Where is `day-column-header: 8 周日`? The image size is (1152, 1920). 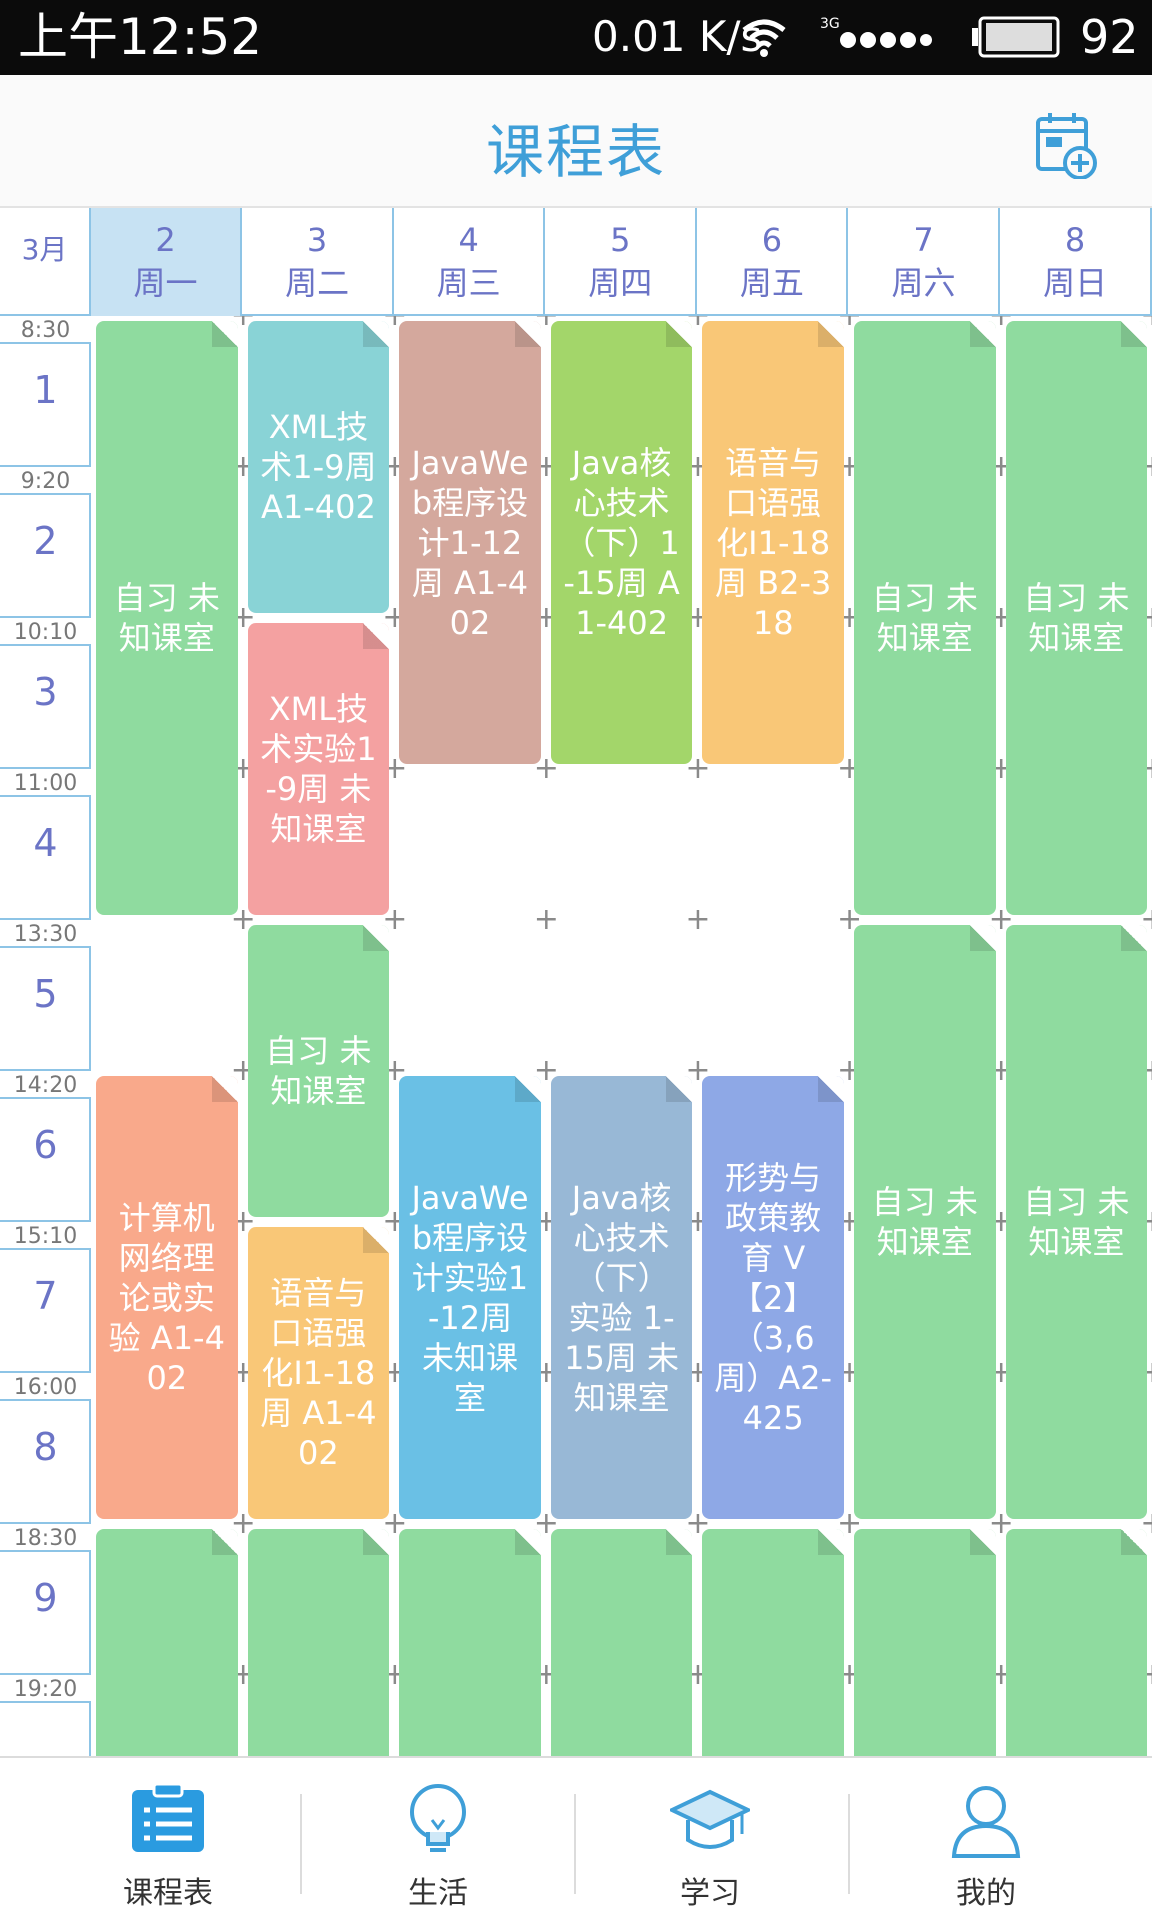 day-column-header: 8 周日 is located at coordinates (1076, 262).